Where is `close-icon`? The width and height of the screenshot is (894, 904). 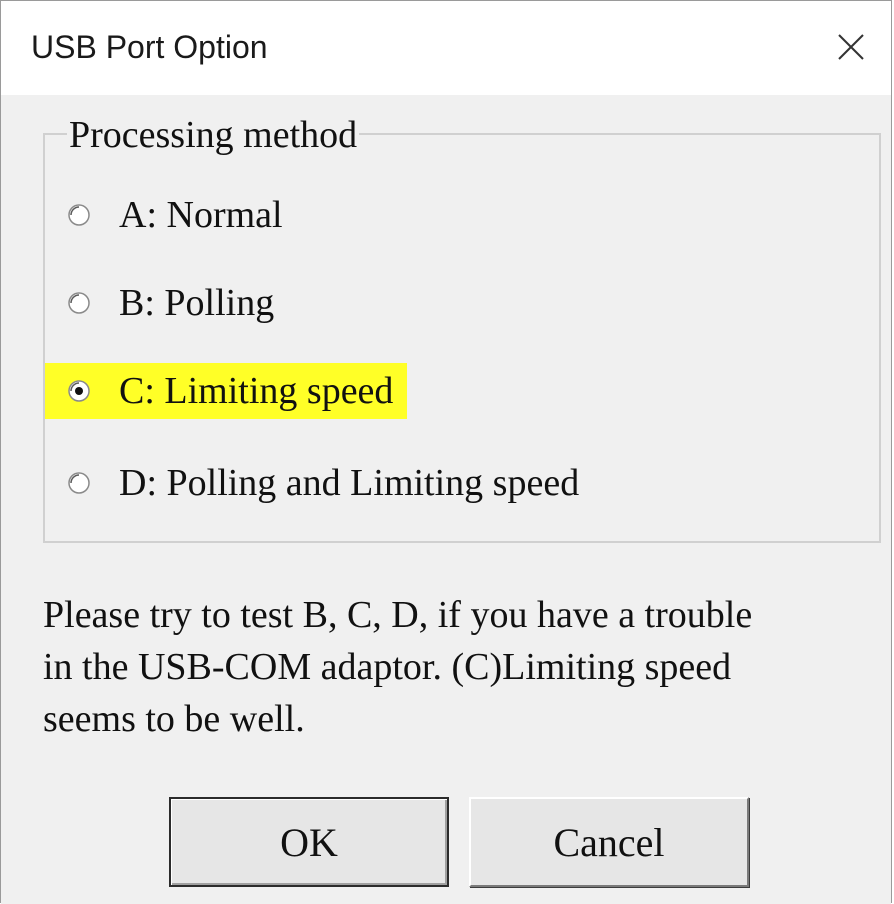 close-icon is located at coordinates (851, 47).